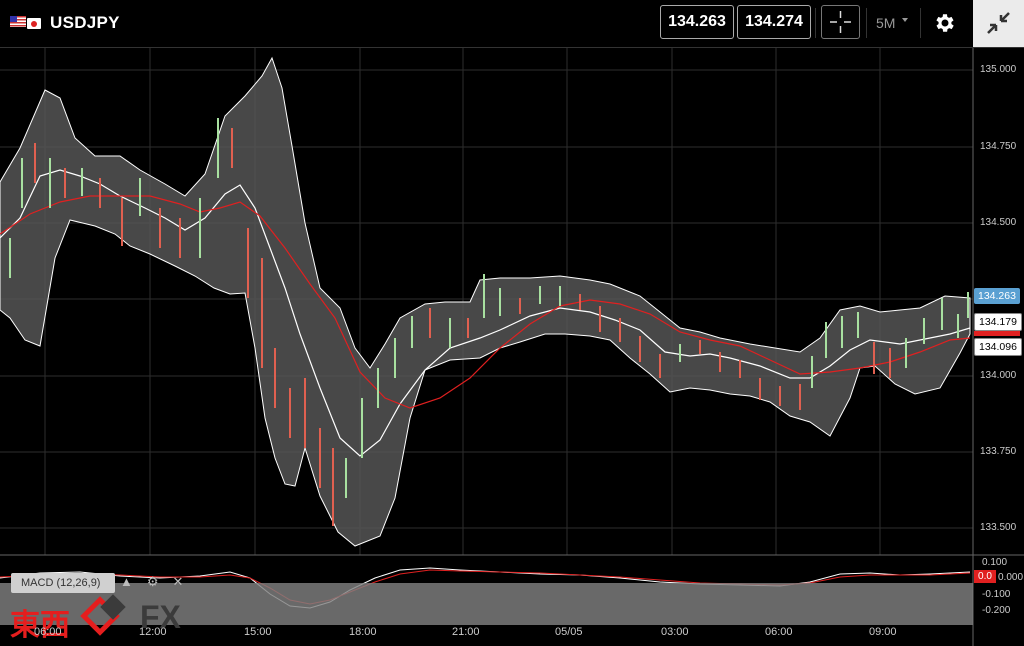  I want to click on macd-indicator-label: MACD (12,26,9), so click(63, 583).